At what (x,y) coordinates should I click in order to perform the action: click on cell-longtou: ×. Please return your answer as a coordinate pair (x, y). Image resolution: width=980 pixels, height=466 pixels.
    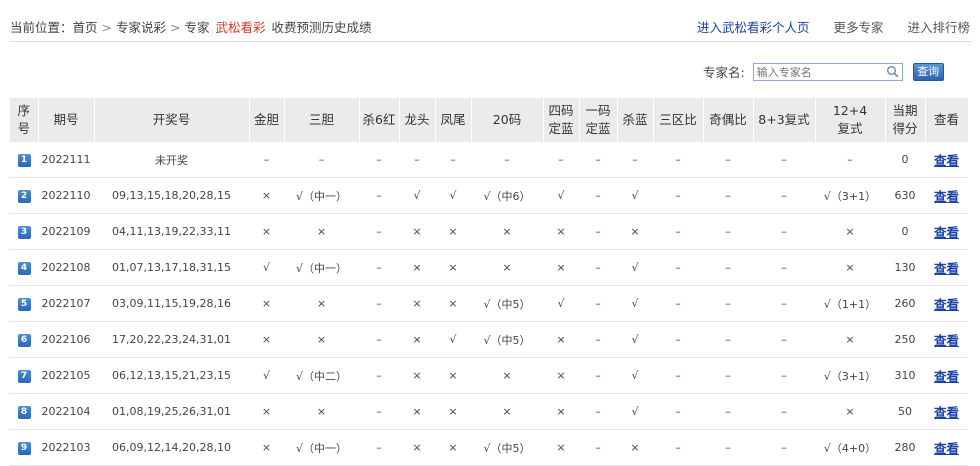
    Looking at the image, I should click on (417, 447).